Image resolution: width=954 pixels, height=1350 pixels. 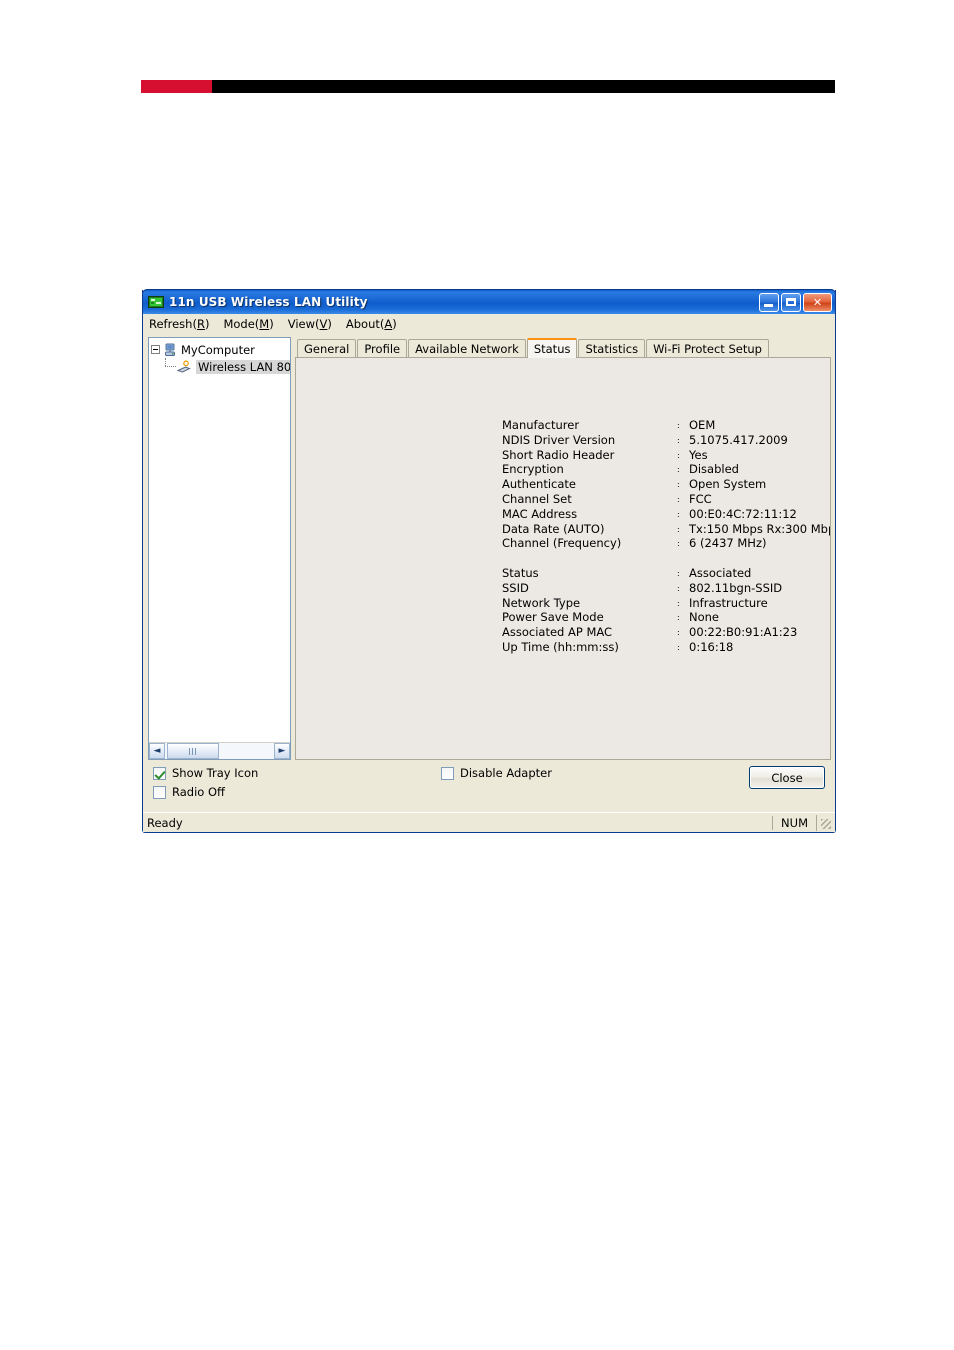 I want to click on menu-view-label: View, so click(x=301, y=324).